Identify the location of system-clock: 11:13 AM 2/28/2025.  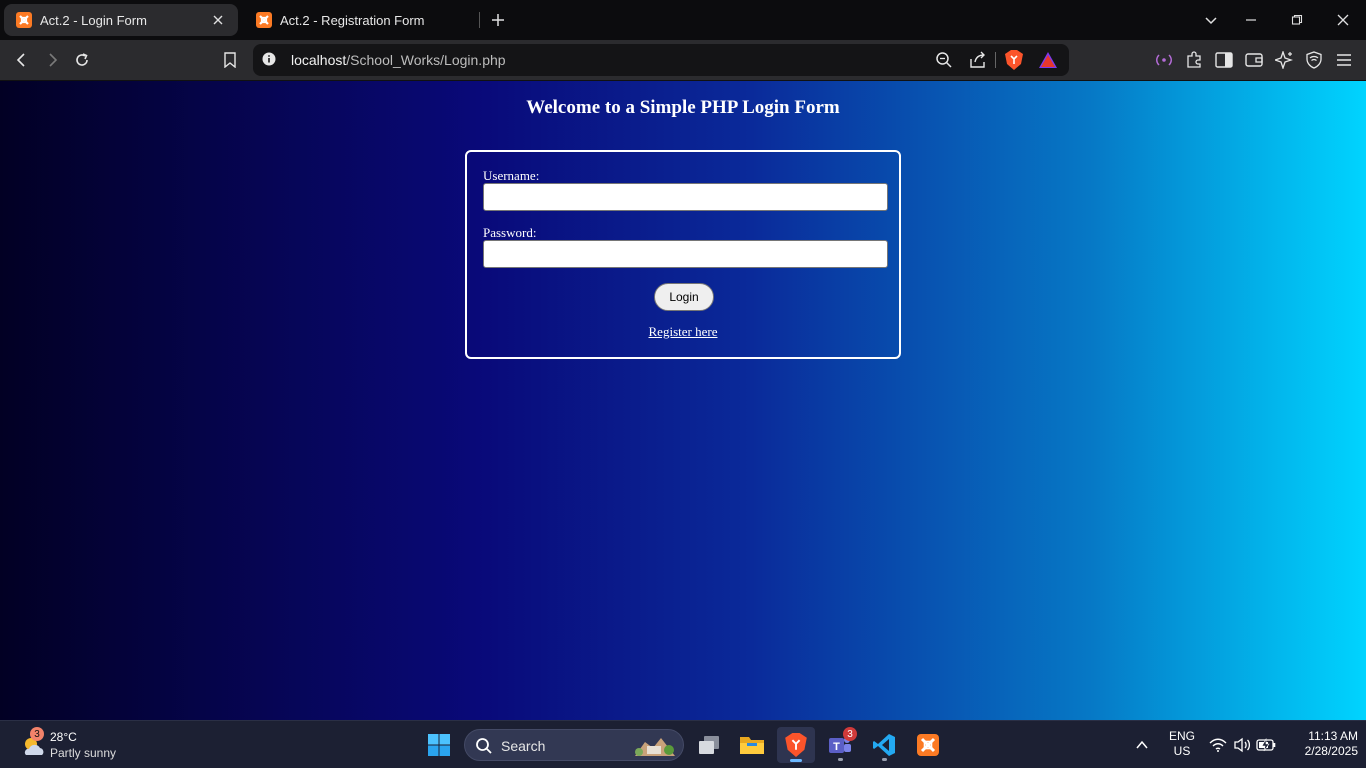
(1320, 748).